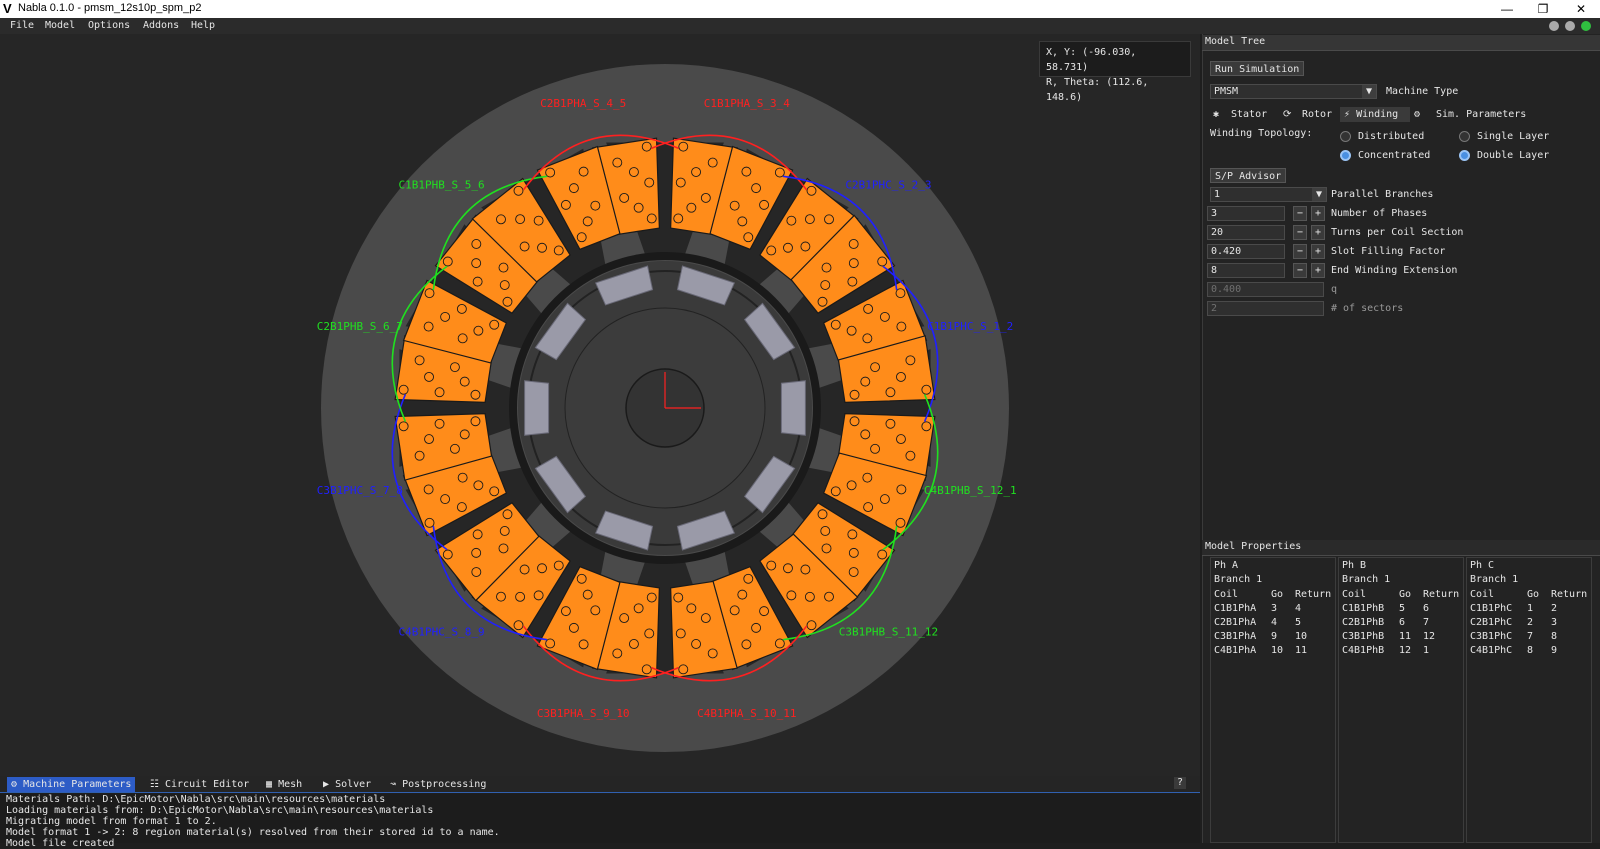  Describe the element at coordinates (393, 784) in the screenshot. I see `chart-icon: ↝` at that location.